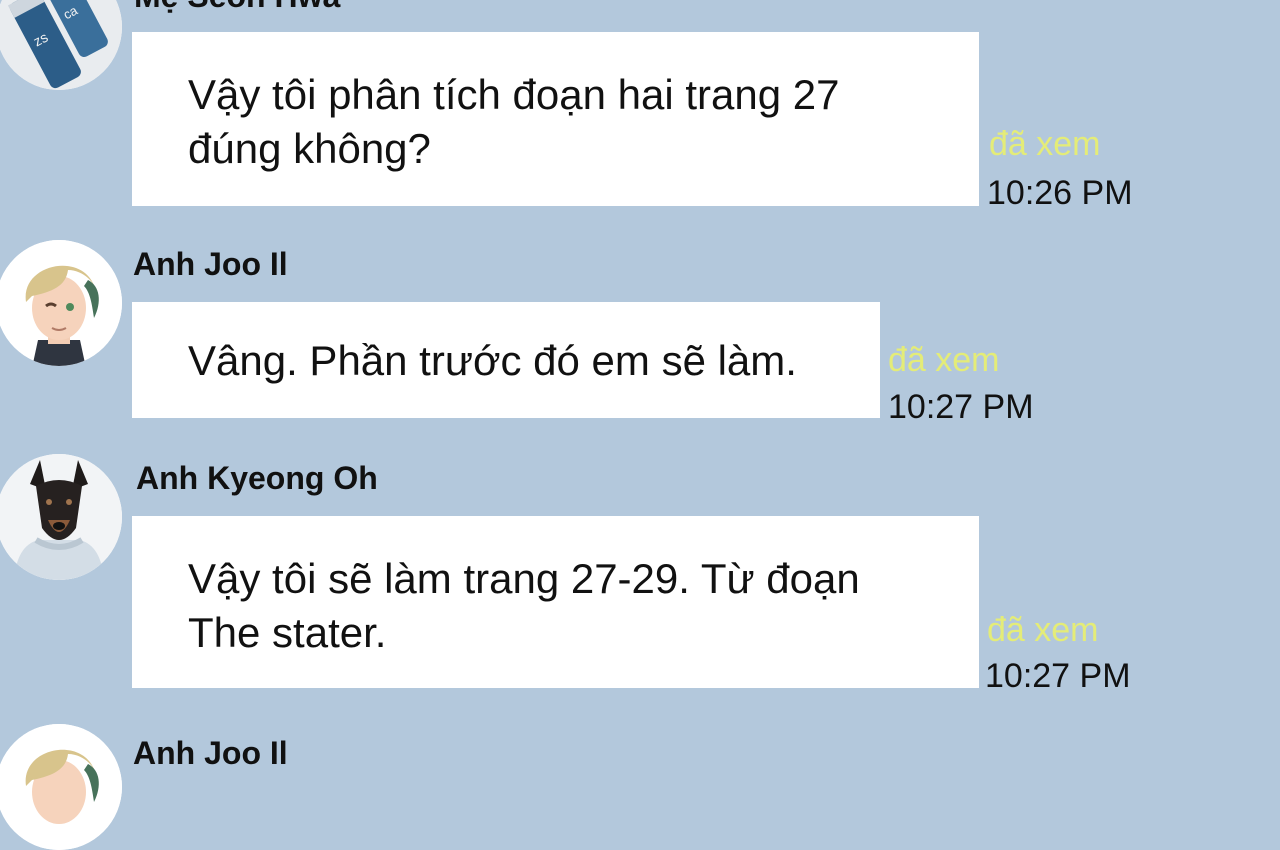  Describe the element at coordinates (257, 478) in the screenshot. I see `sender-name: Anh Kyeong Oh` at that location.